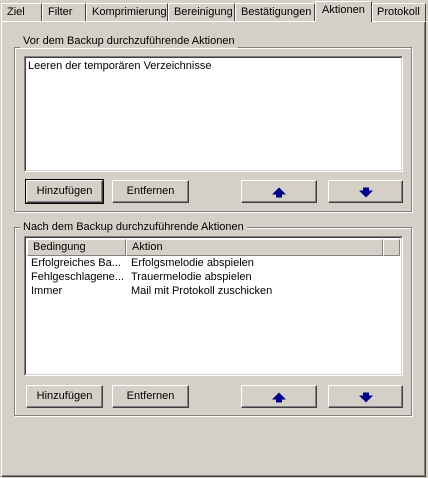 The image size is (428, 478). What do you see at coordinates (343, 11) in the screenshot?
I see `tab-aktionen: Aktionen` at bounding box center [343, 11].